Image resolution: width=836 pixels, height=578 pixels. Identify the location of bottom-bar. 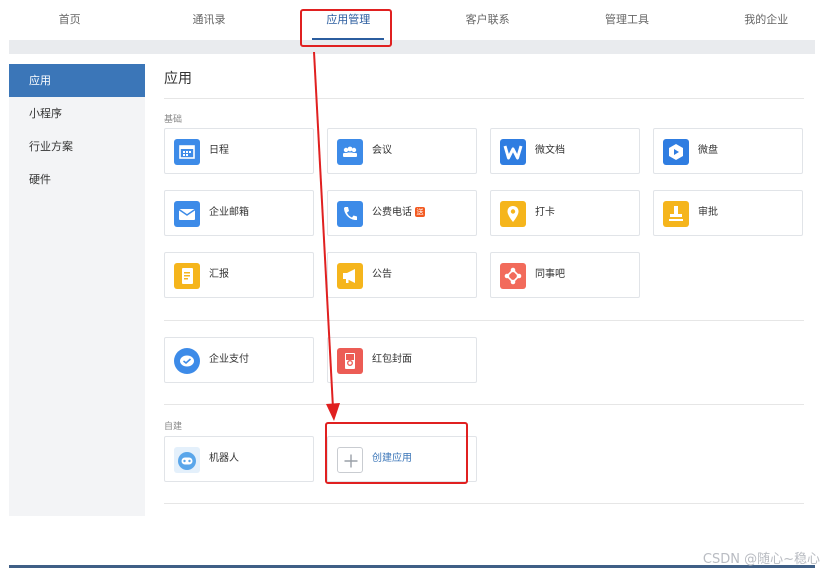
(412, 566).